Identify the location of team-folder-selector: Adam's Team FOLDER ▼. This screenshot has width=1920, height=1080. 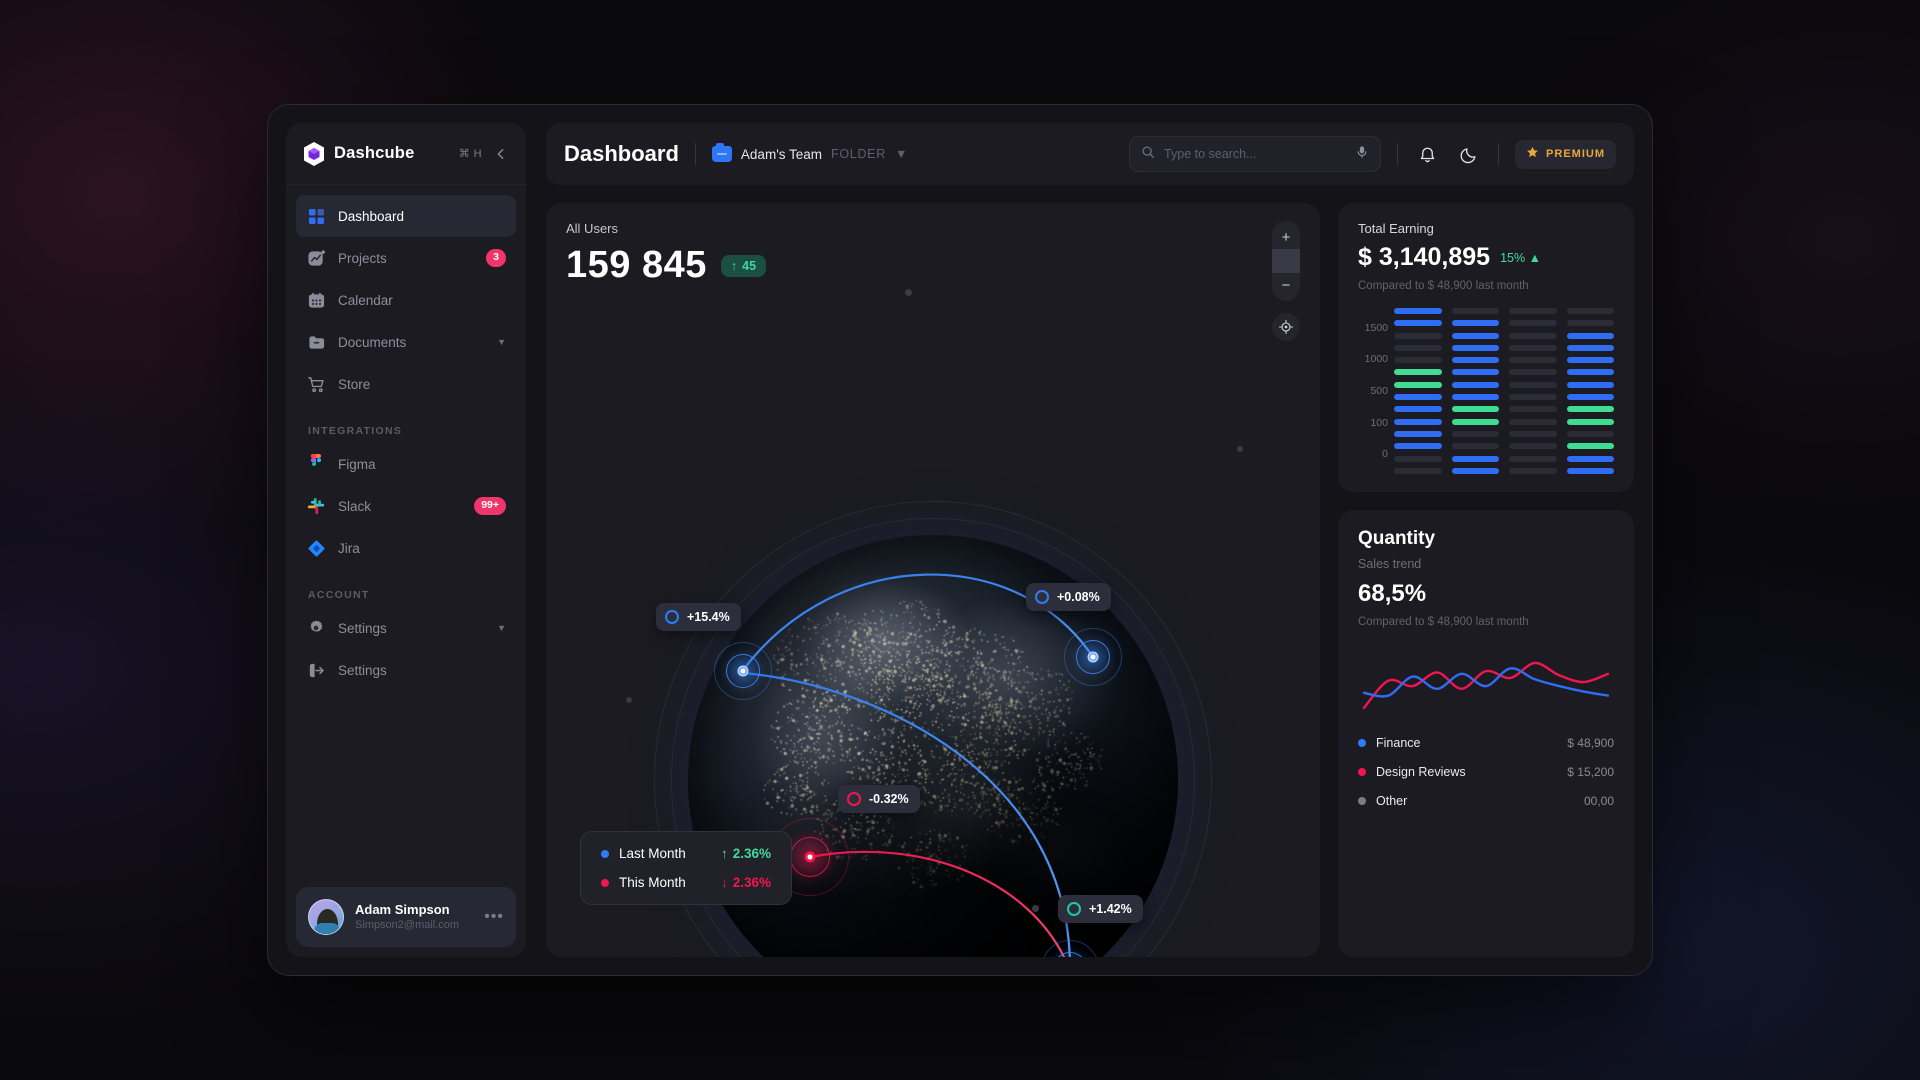
(809, 152).